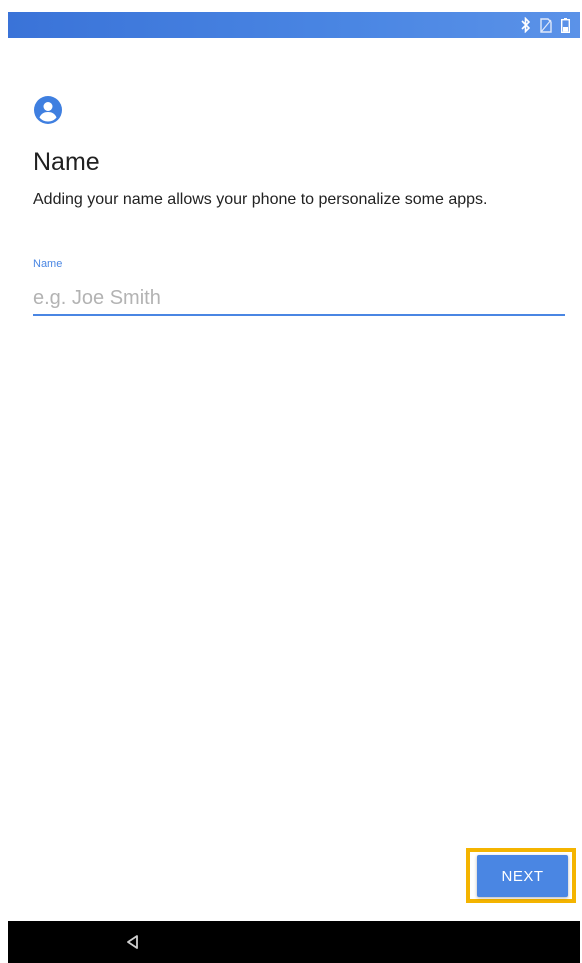 This screenshot has height=963, width=582. What do you see at coordinates (48, 110) in the screenshot?
I see `account-circle-icon` at bounding box center [48, 110].